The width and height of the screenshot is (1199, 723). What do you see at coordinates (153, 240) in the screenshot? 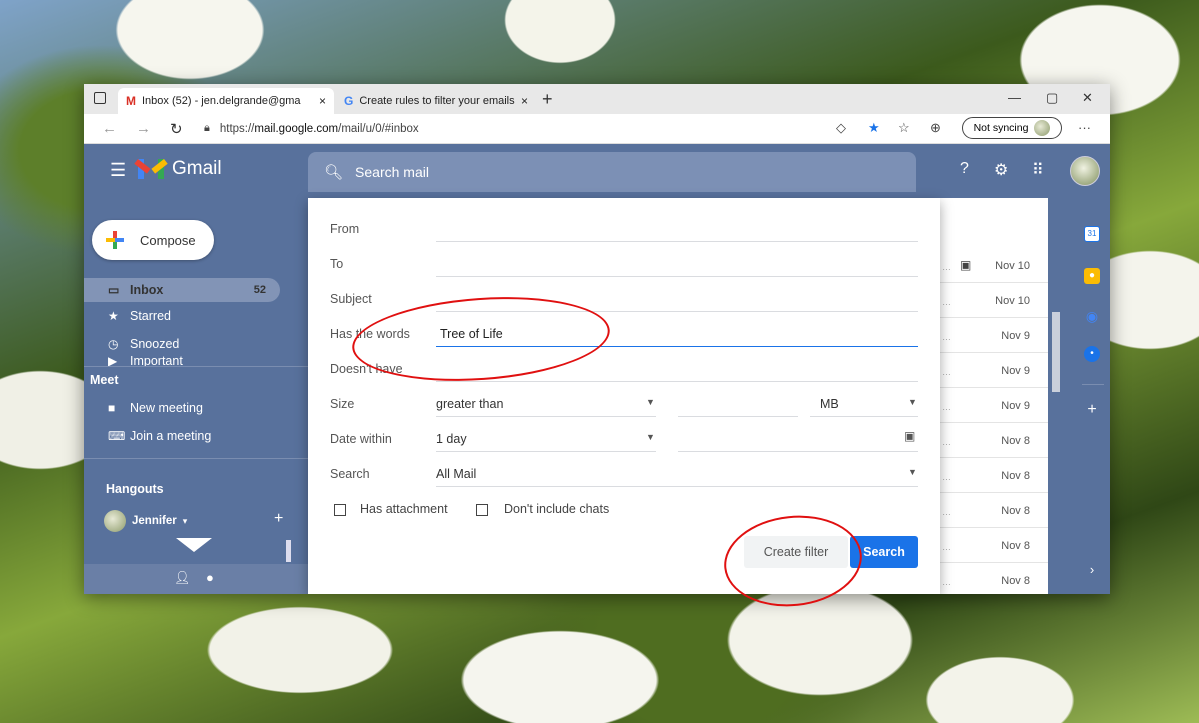
I see `compose-button: Compose` at bounding box center [153, 240].